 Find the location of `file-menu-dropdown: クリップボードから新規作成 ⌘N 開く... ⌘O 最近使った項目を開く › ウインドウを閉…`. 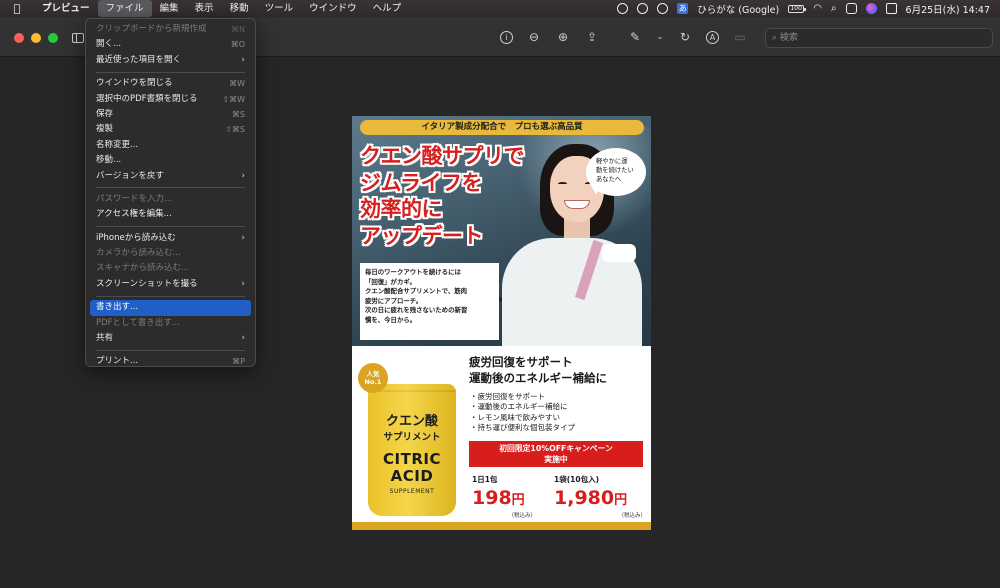

file-menu-dropdown: クリップボードから新規作成 ⌘N 開く... ⌘O 最近使った項目を開く › ウインドウを閉… is located at coordinates (170, 192).